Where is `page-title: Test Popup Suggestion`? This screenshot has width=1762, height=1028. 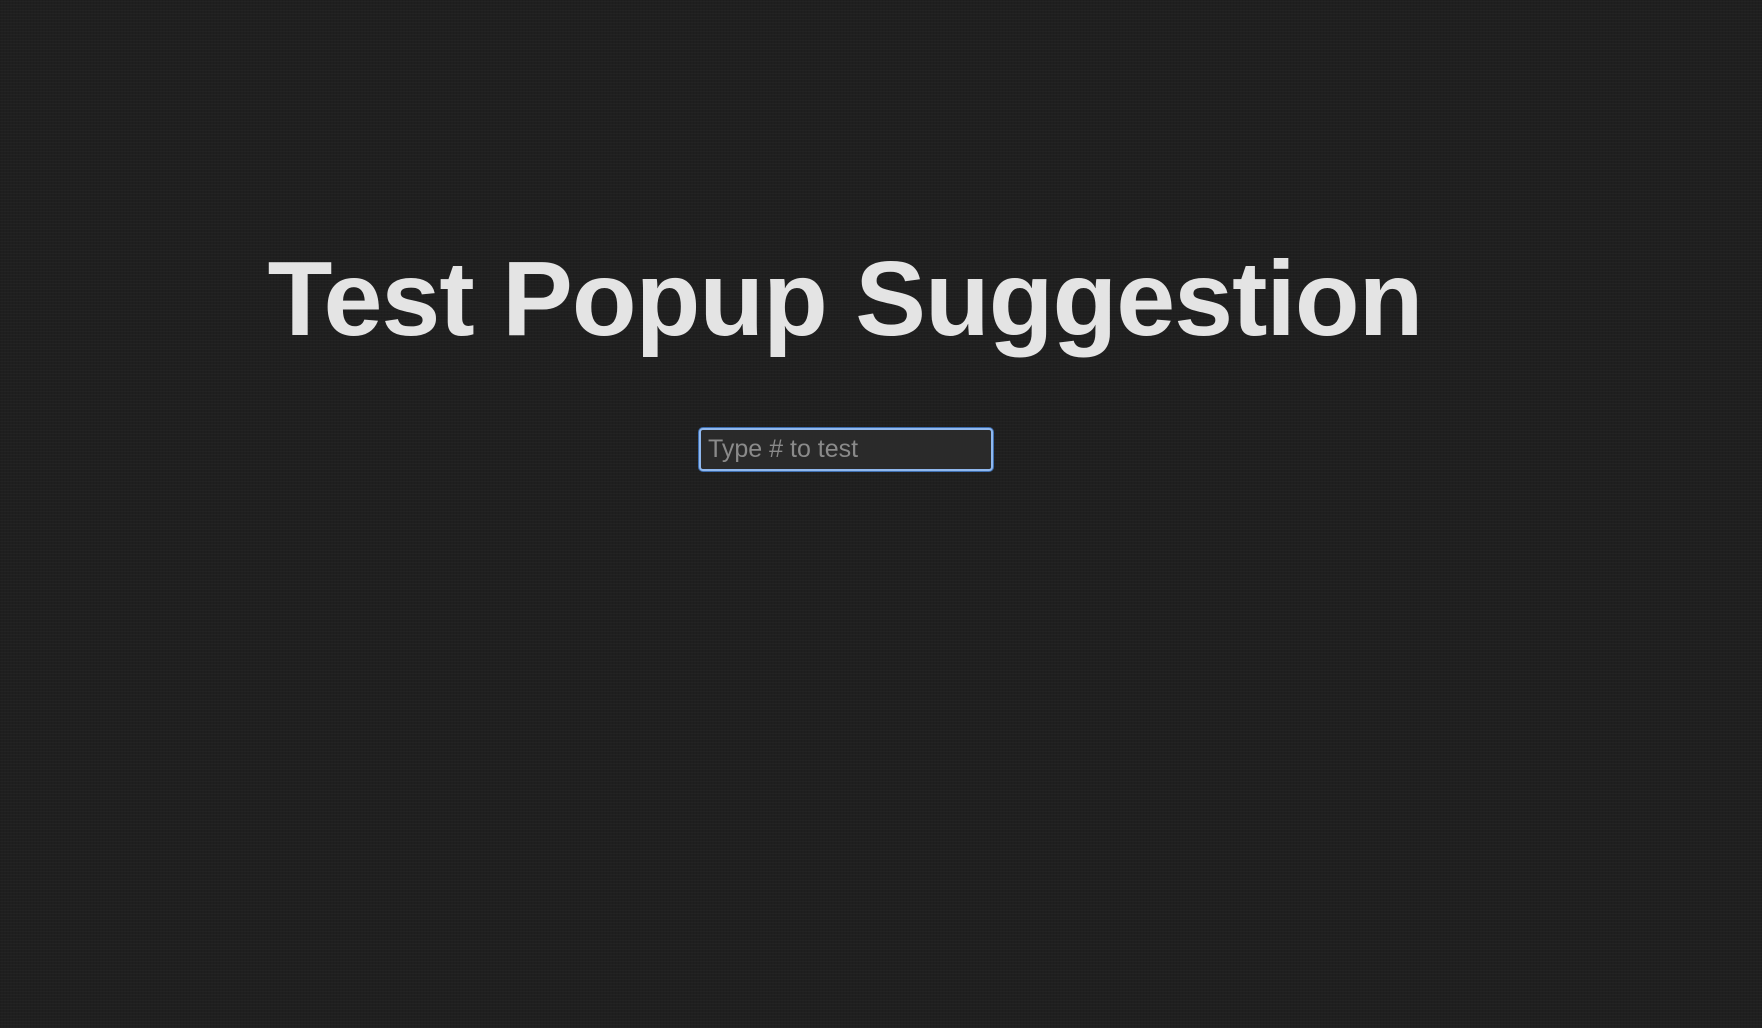
page-title: Test Popup Suggestion is located at coordinates (845, 299).